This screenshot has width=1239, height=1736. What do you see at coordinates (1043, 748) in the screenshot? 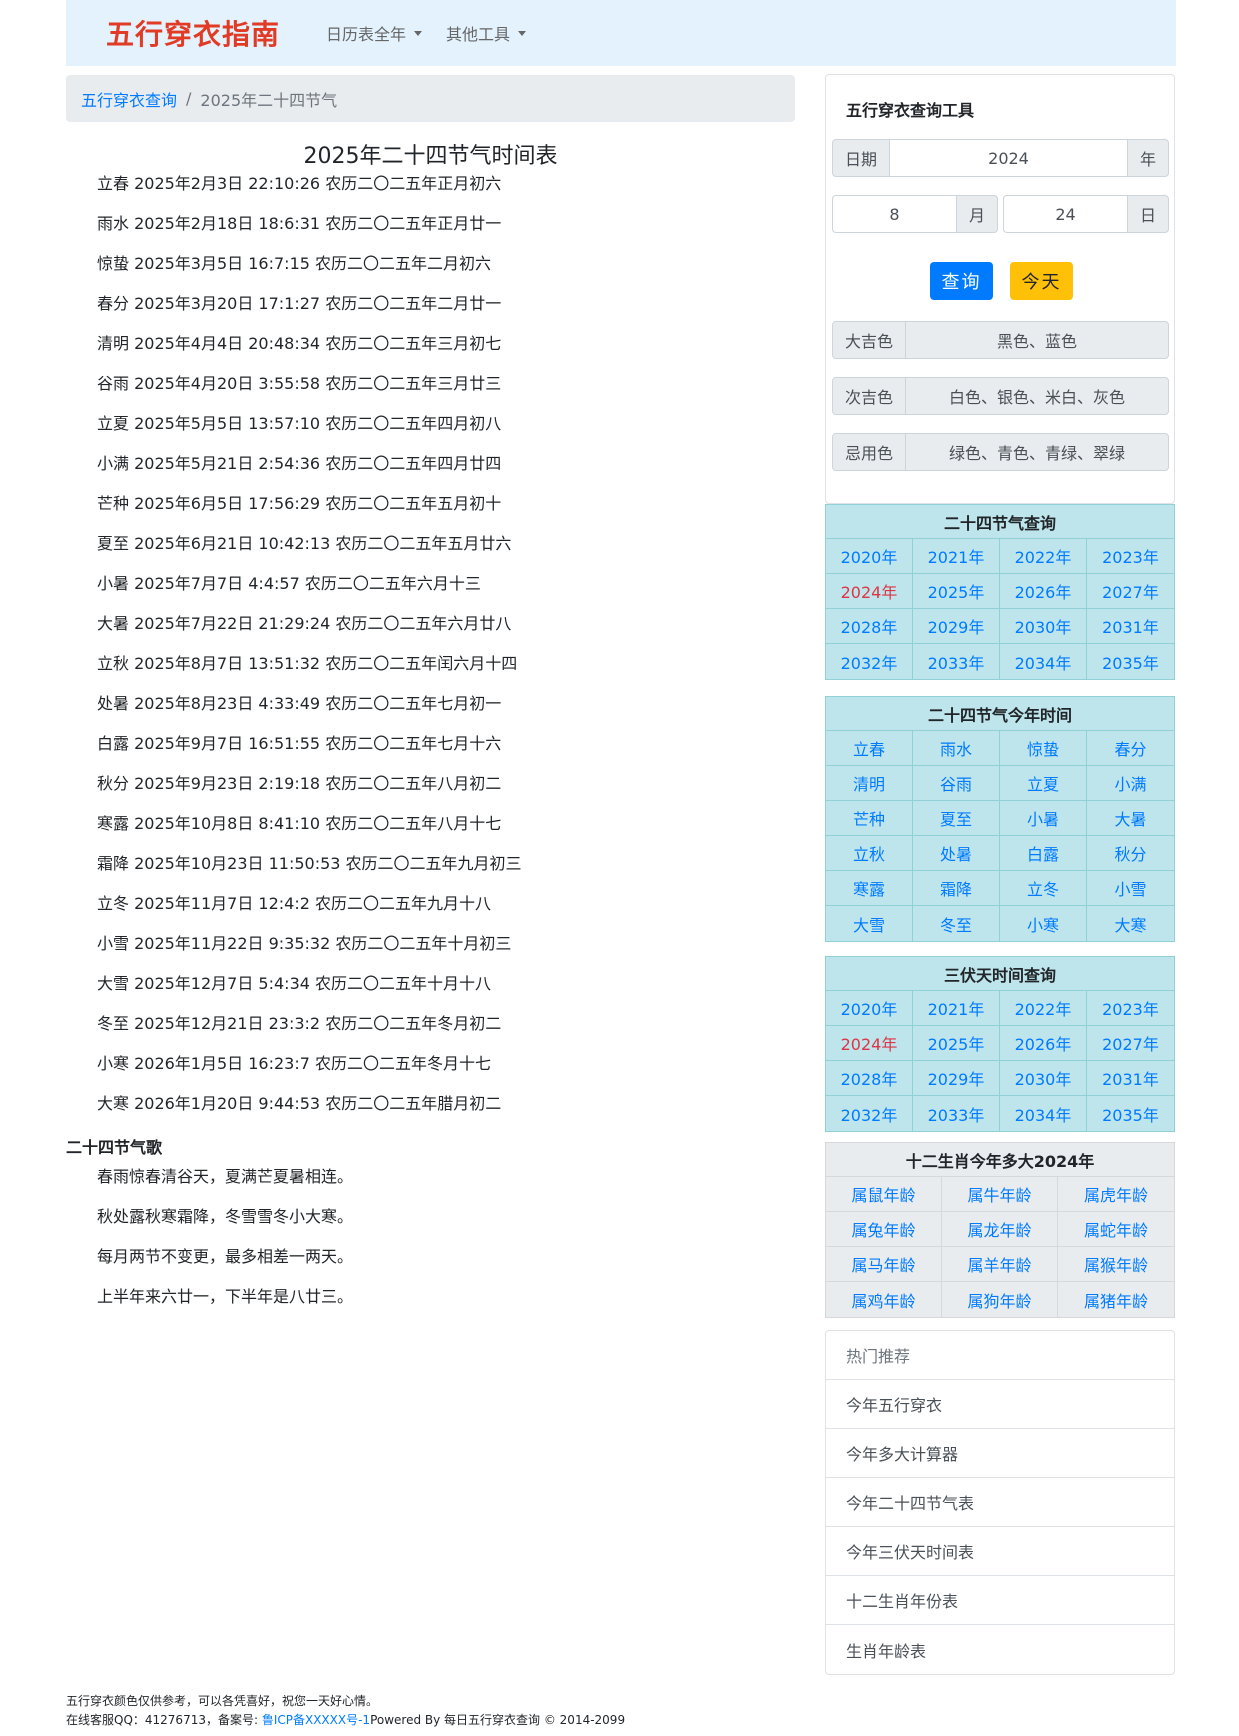
I see `grid-link: 惊蛰` at bounding box center [1043, 748].